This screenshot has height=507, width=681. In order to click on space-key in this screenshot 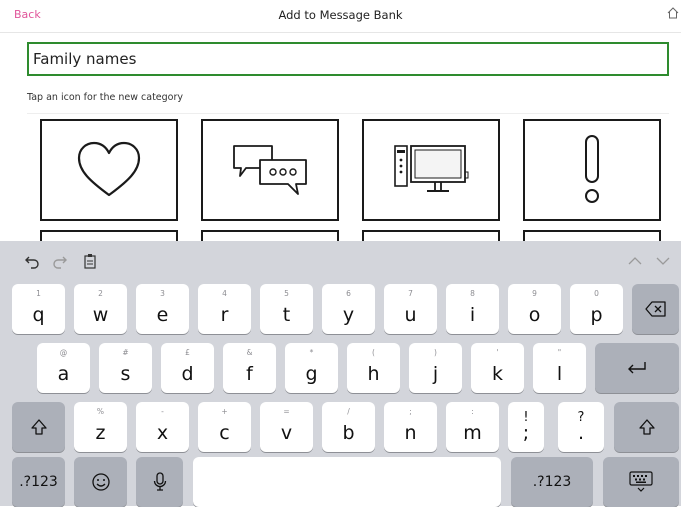, I will do `click(347, 482)`.